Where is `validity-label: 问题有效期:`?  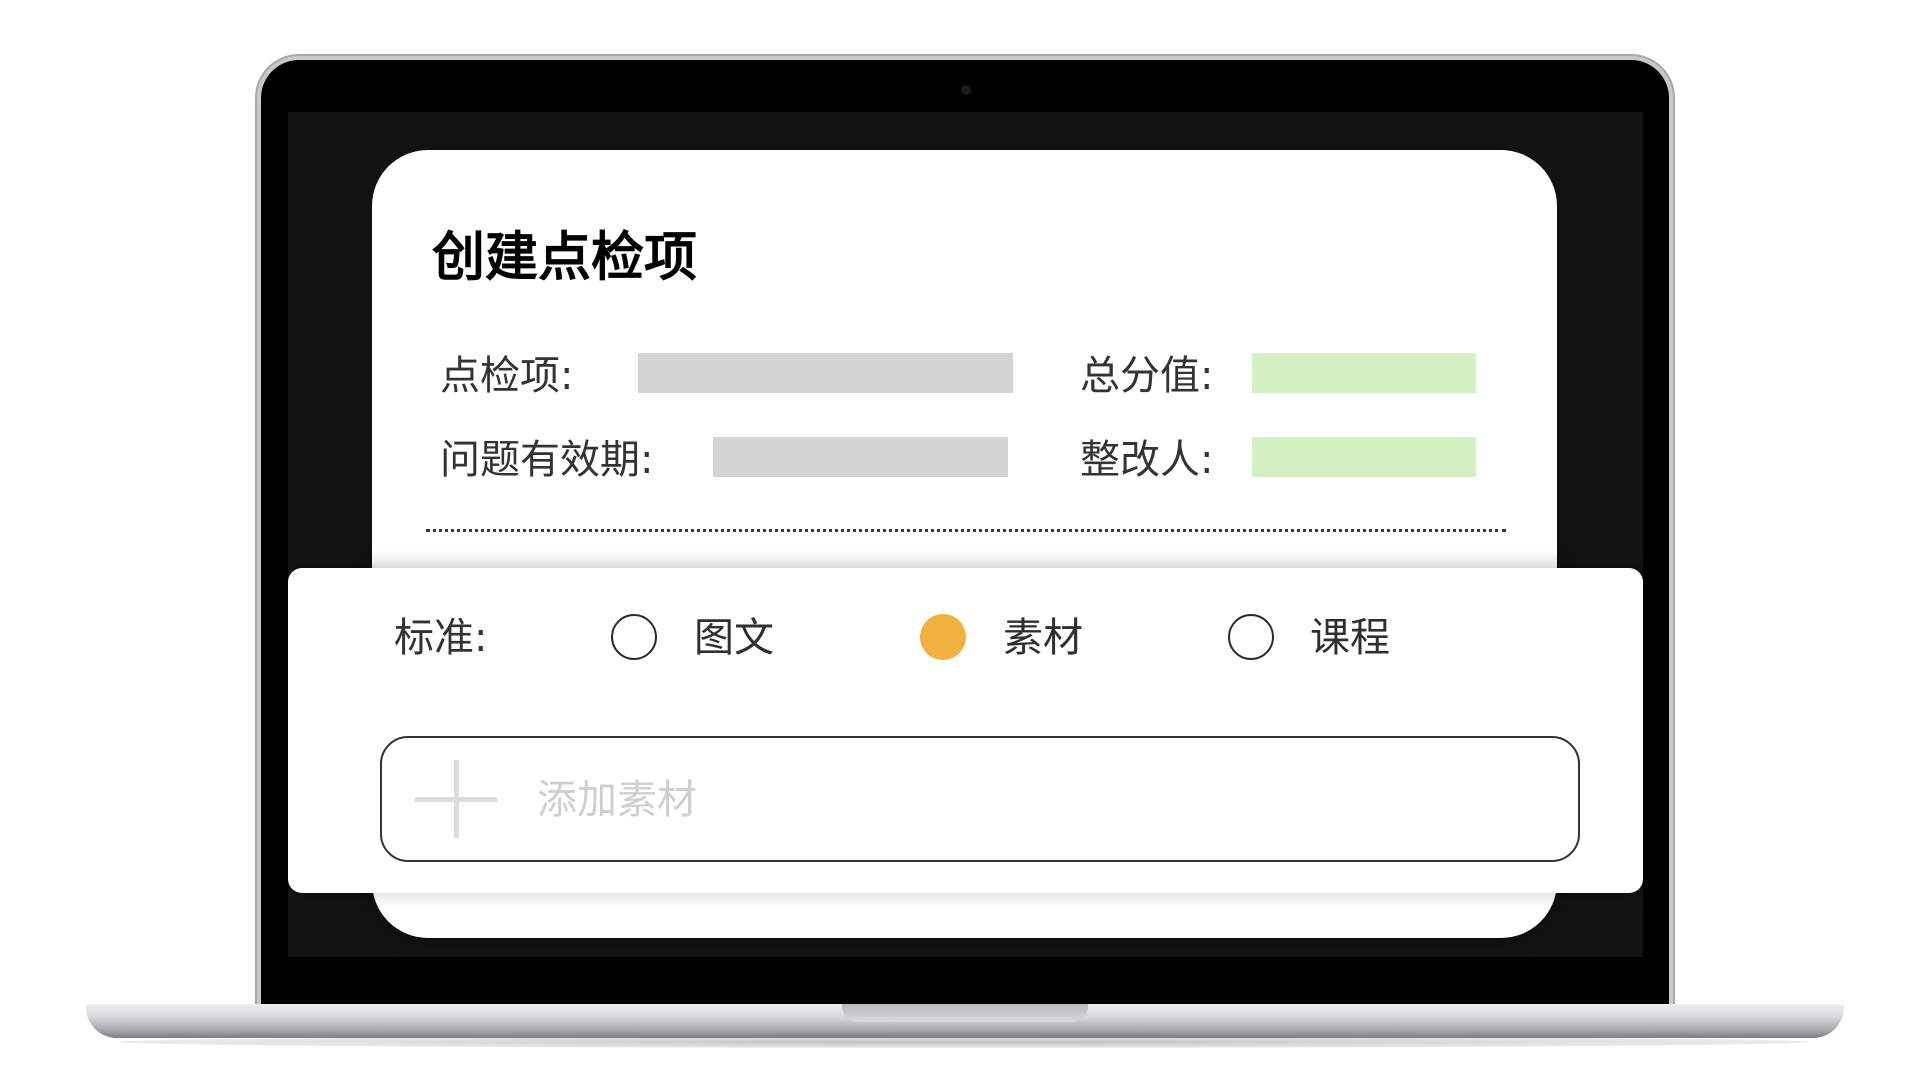 validity-label: 问题有效期: is located at coordinates (547, 460).